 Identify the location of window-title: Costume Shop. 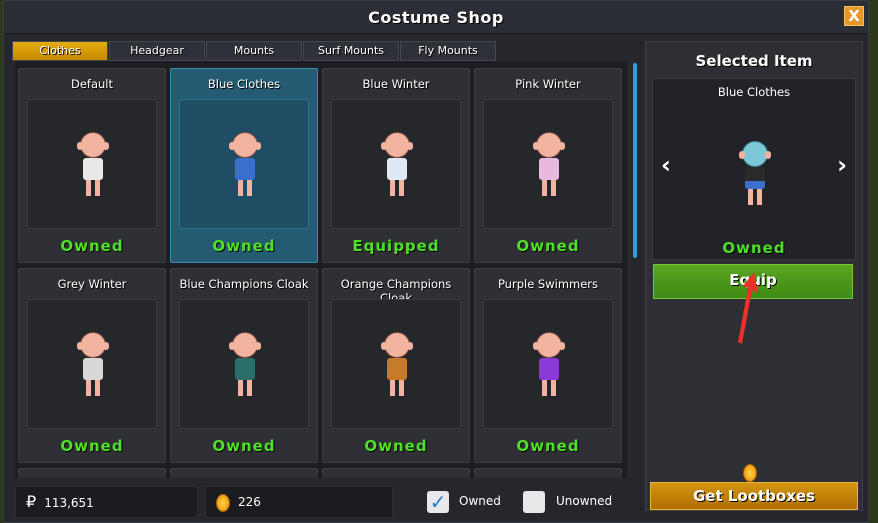
(436, 17).